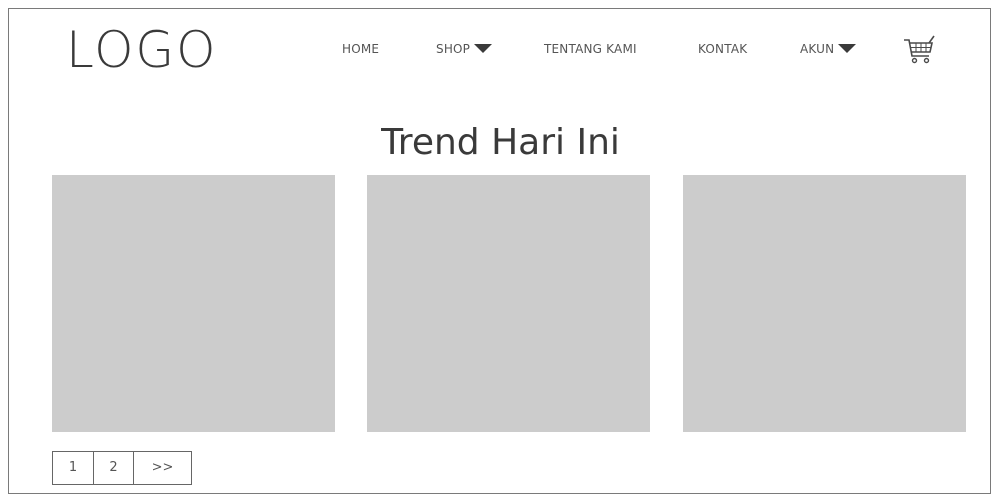  Describe the element at coordinates (453, 49) in the screenshot. I see `nav-shop-label: SHOP` at that location.